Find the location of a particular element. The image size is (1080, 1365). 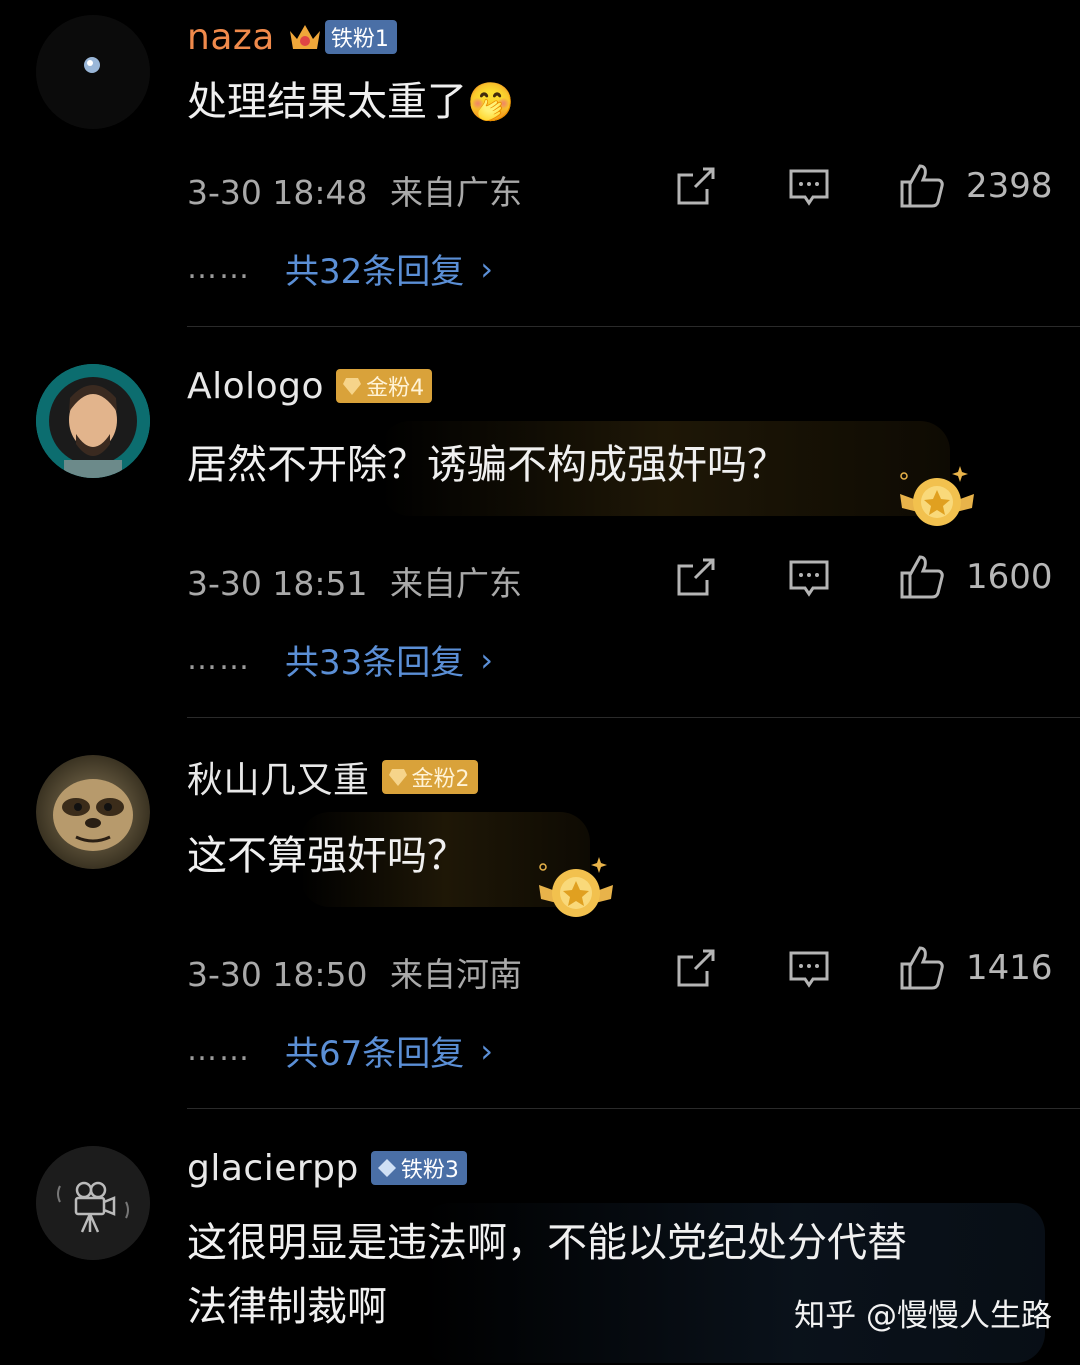

comment-meta: 3-30 18:50 来自河南 is located at coordinates (354, 972).